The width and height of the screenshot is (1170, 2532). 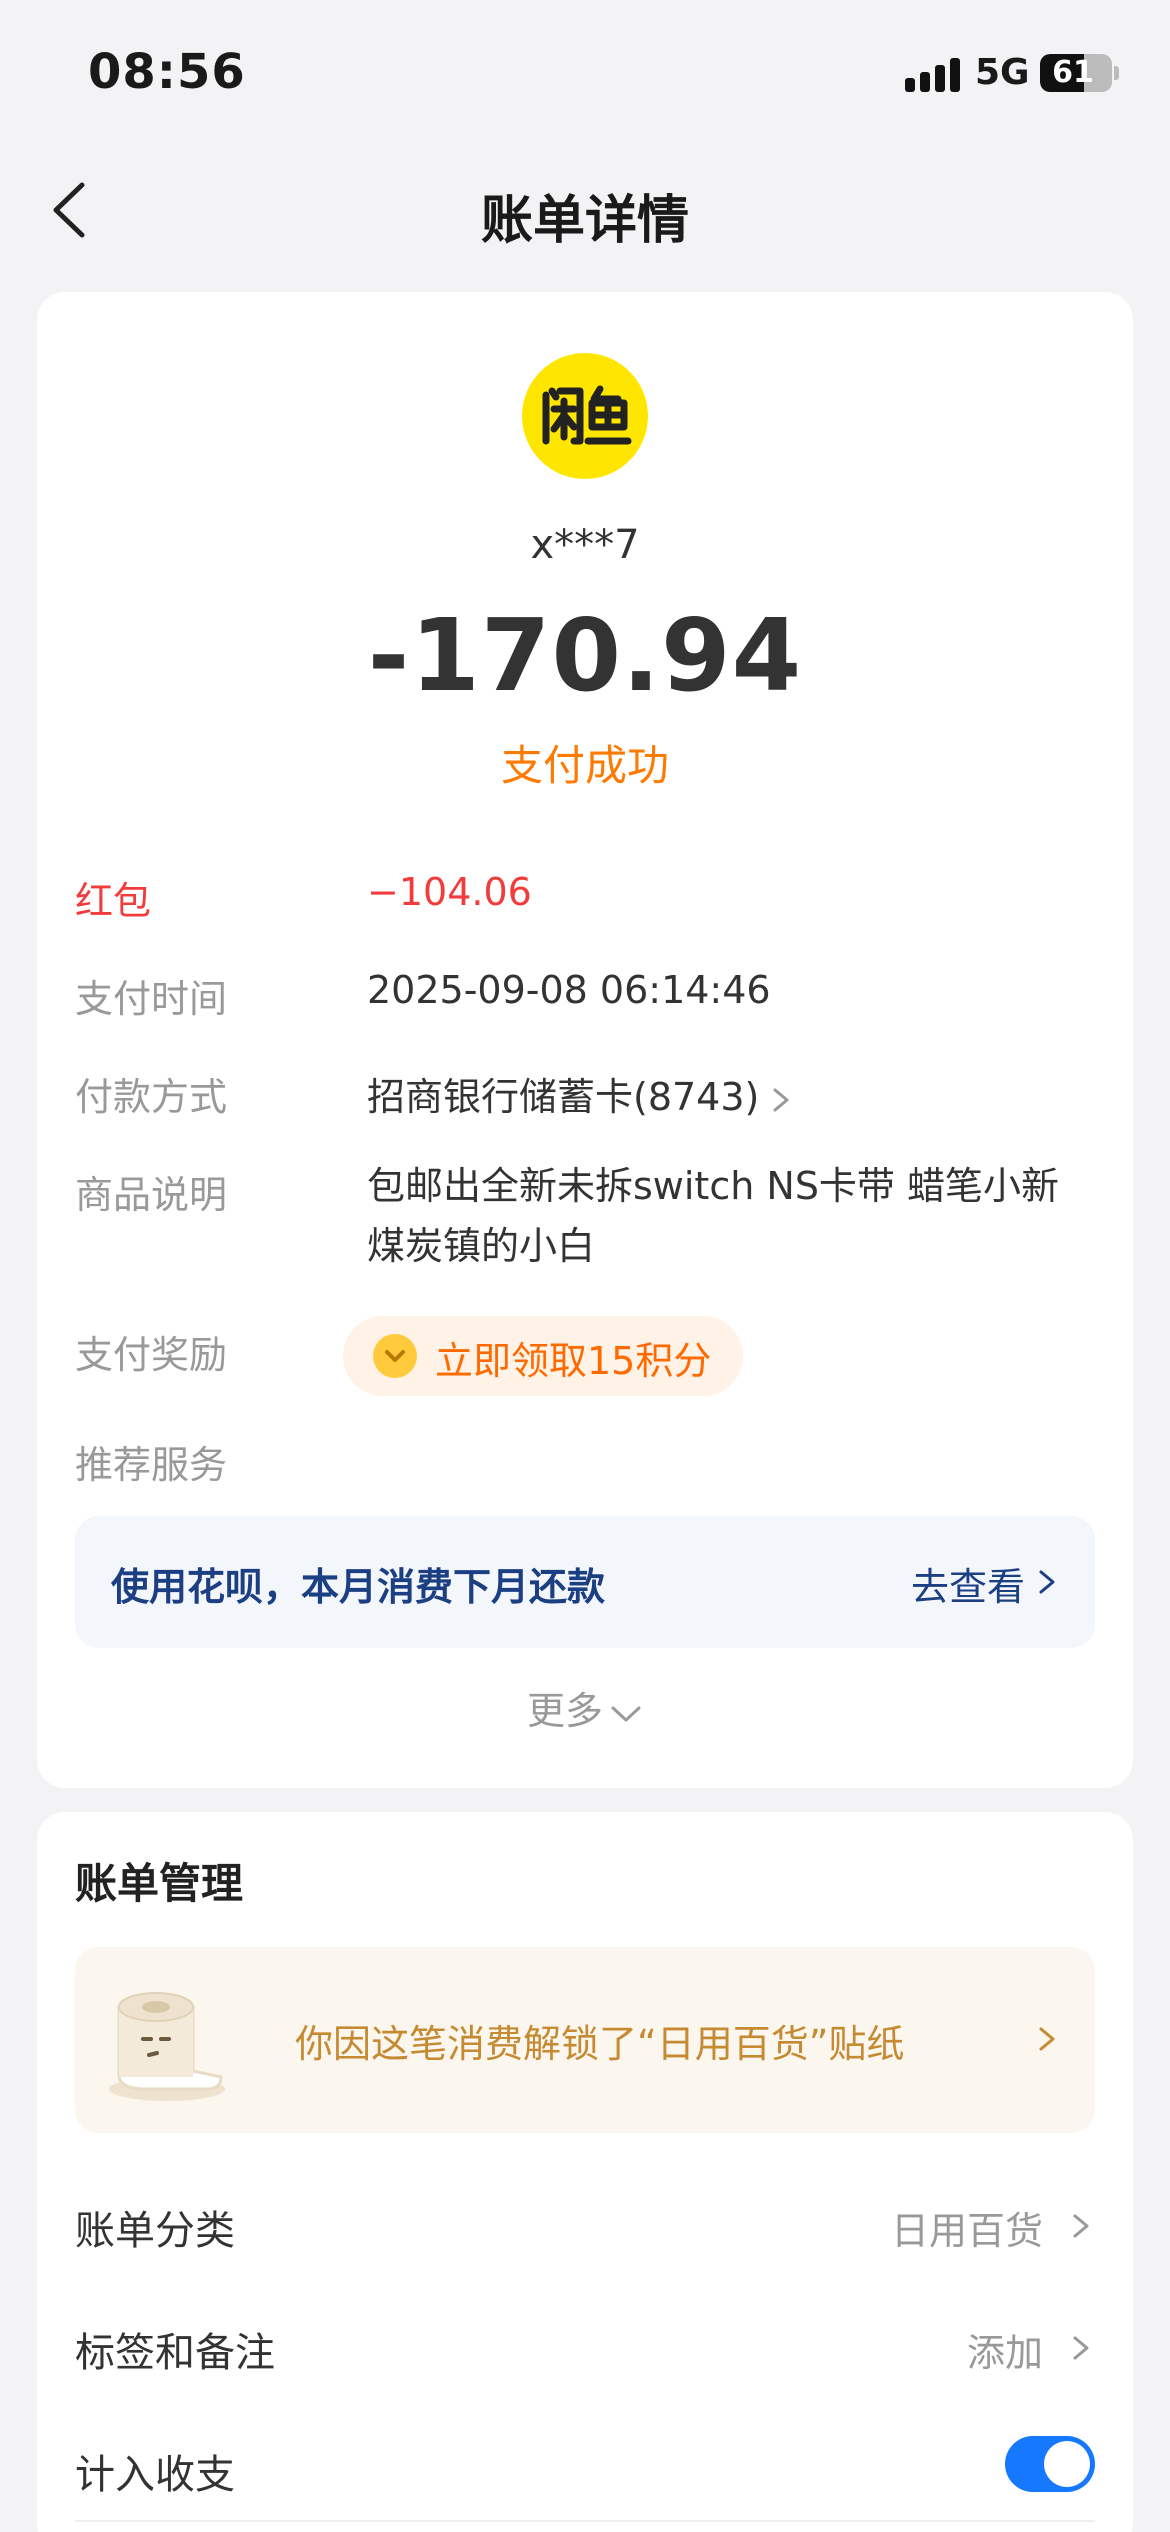 I want to click on bill-amount: -170.94, so click(x=585, y=655).